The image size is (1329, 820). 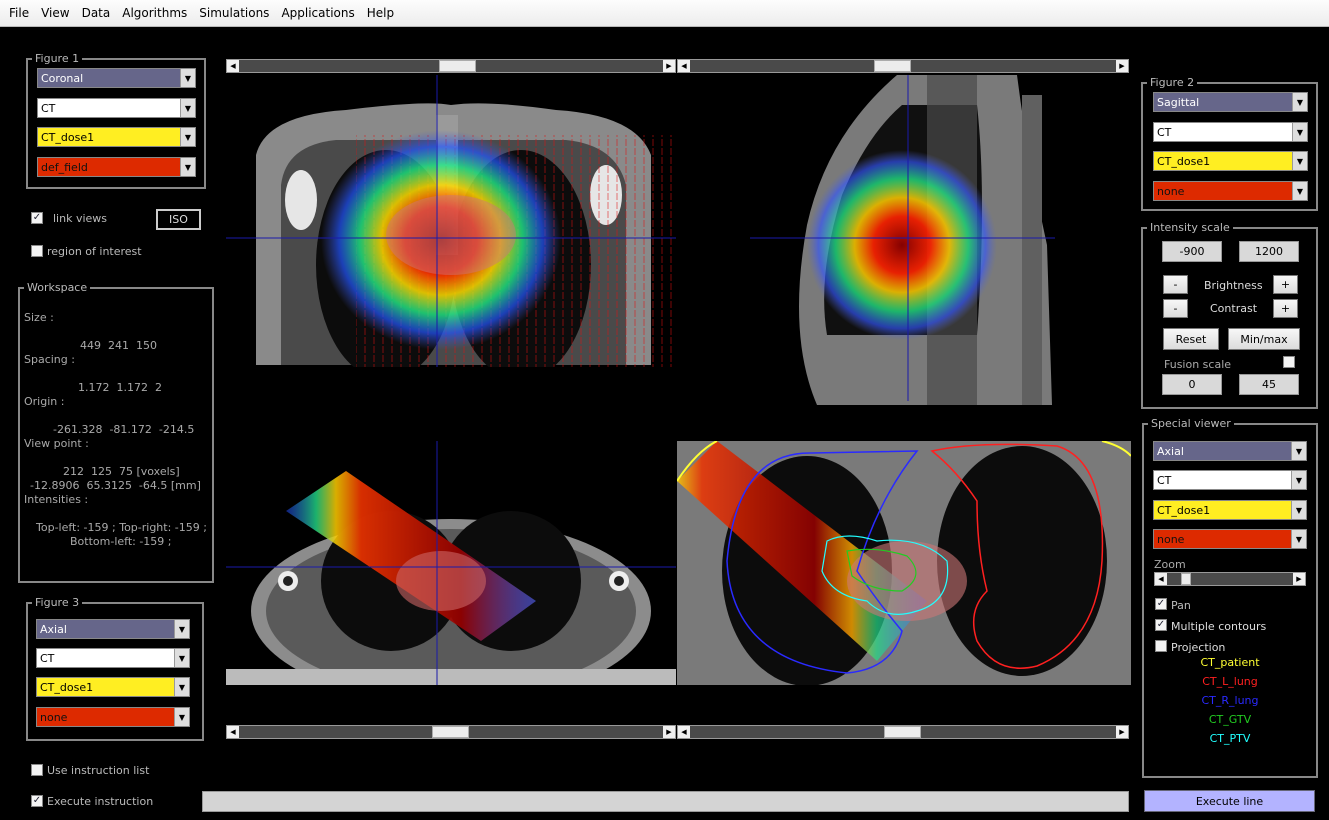 I want to click on fusion-min-field: 0, so click(x=1192, y=384).